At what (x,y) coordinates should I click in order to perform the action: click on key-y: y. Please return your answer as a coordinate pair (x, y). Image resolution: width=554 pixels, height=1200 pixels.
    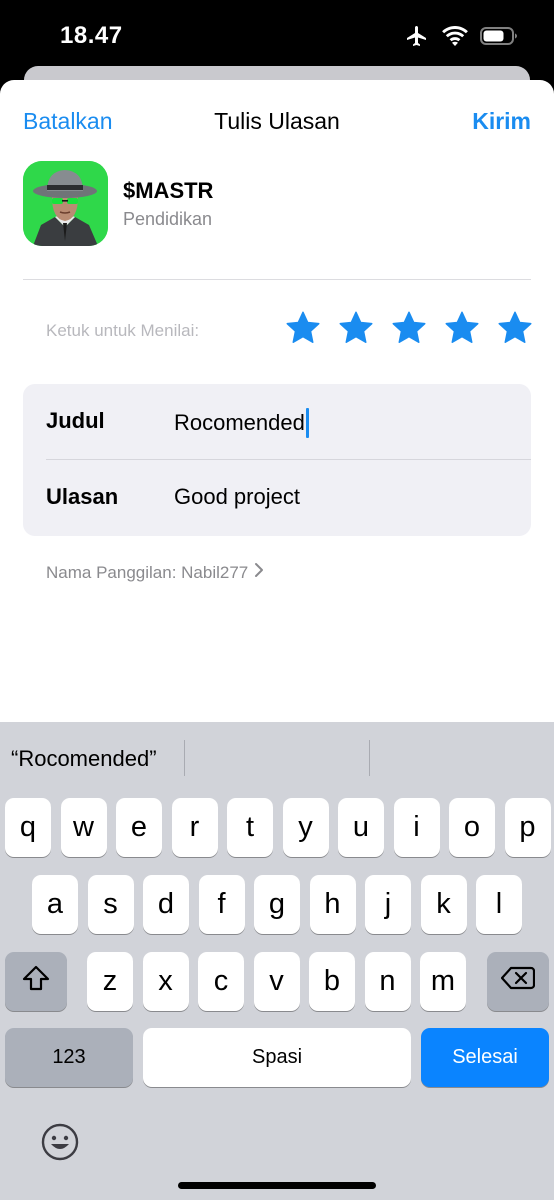
    Looking at the image, I should click on (305, 827).